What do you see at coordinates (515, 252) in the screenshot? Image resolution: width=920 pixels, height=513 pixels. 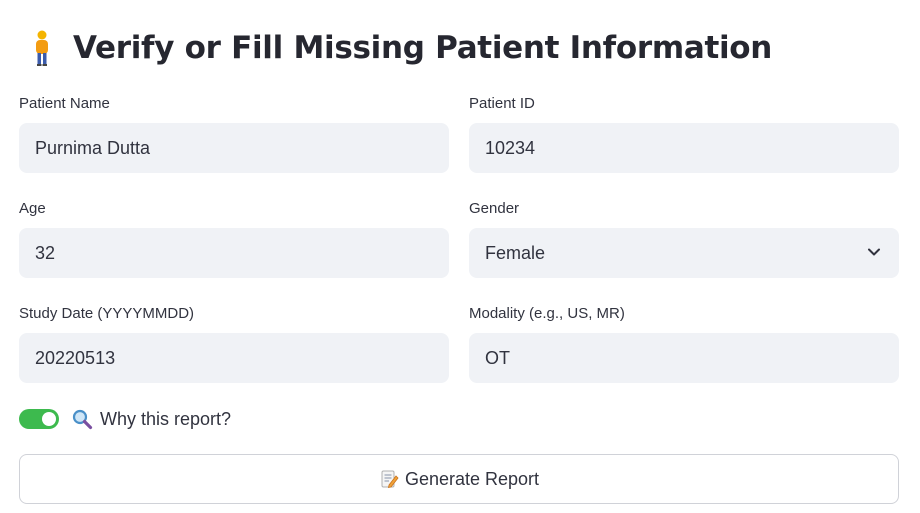 I see `gender-selected-value: Female` at bounding box center [515, 252].